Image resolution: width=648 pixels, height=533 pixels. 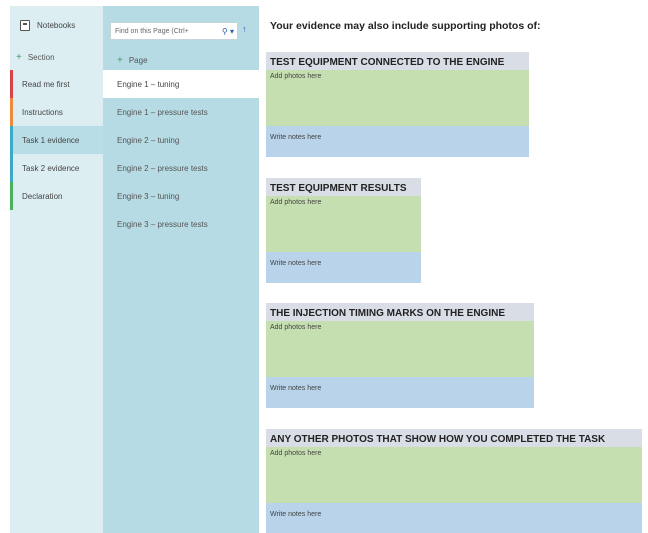 I want to click on table-title: TEST EQUIPMENT RESULTS, so click(x=343, y=187).